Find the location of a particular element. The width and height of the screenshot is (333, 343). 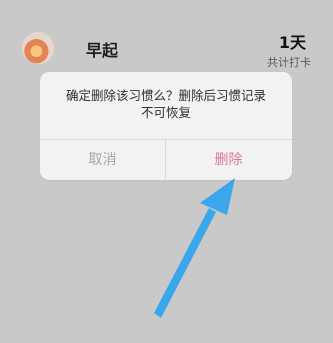

dialog-message: 确定删除该习惯么？删除后习惯记录 不可恢复 is located at coordinates (166, 104).